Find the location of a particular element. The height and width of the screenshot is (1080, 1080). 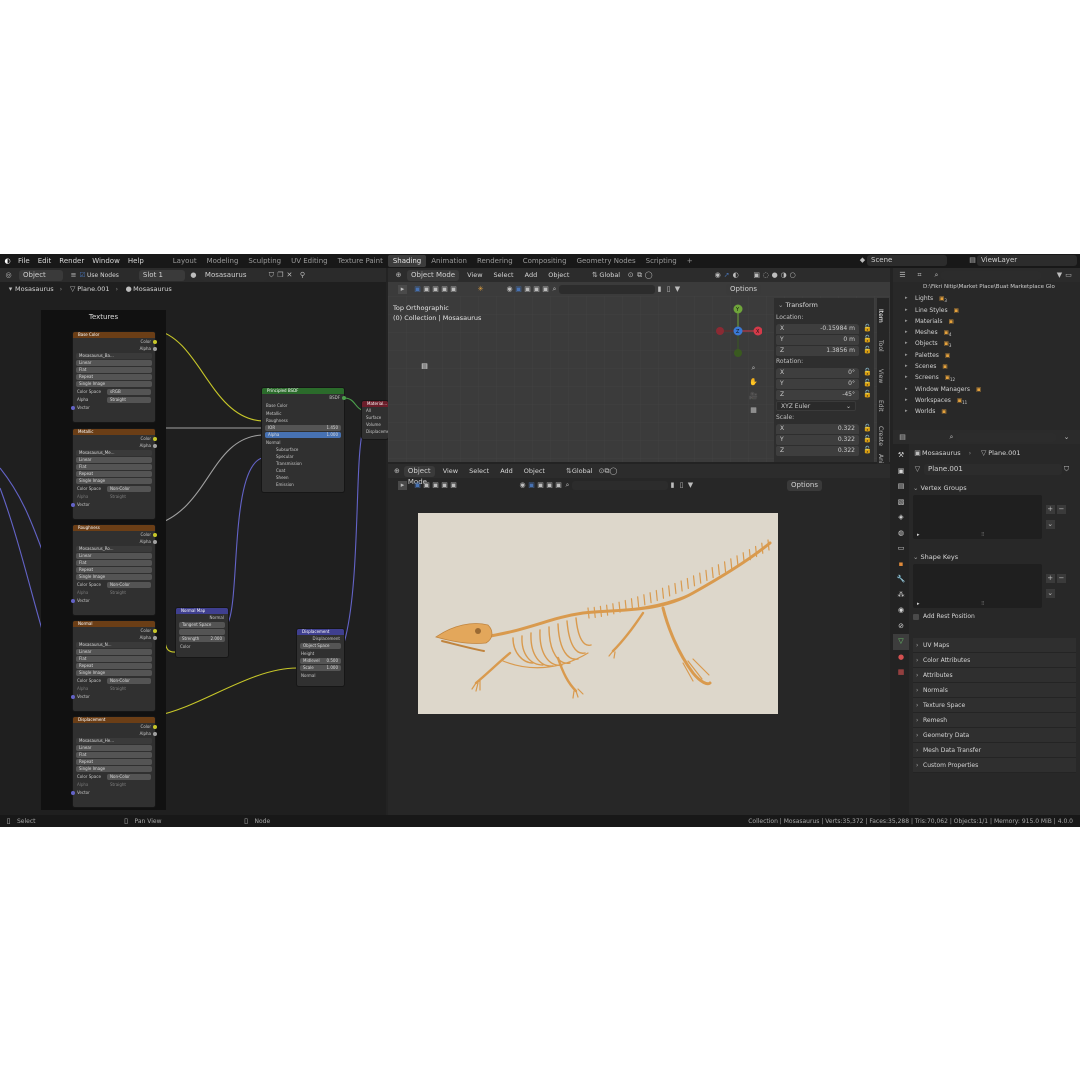

midlevel-field: Midlevel 0.500 is located at coordinates (320, 661).